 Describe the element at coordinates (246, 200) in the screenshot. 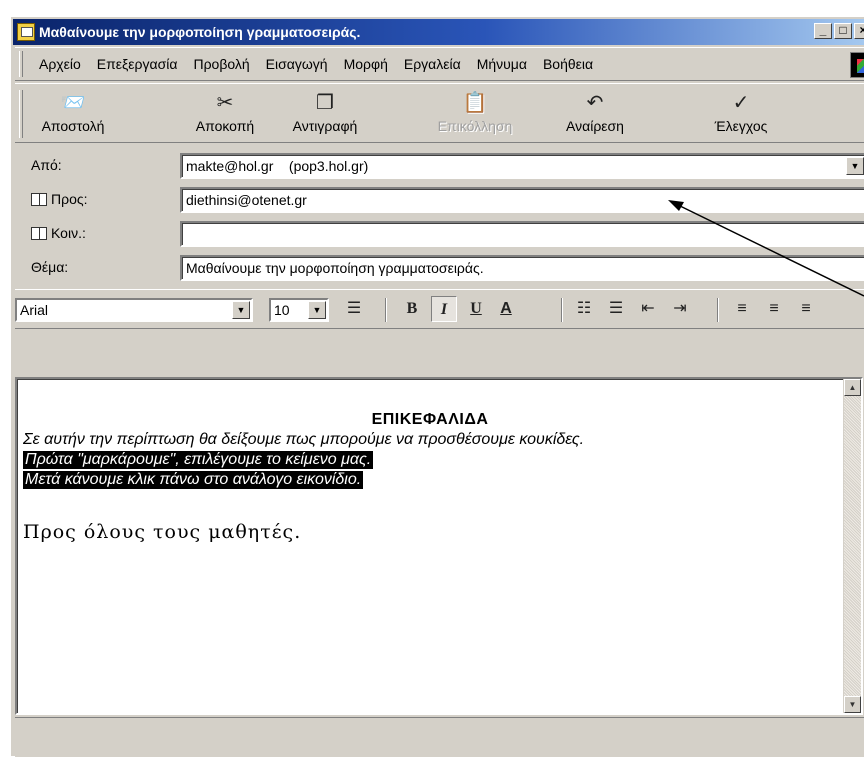

I see `to-value: diethinsi@otenet.gr` at that location.